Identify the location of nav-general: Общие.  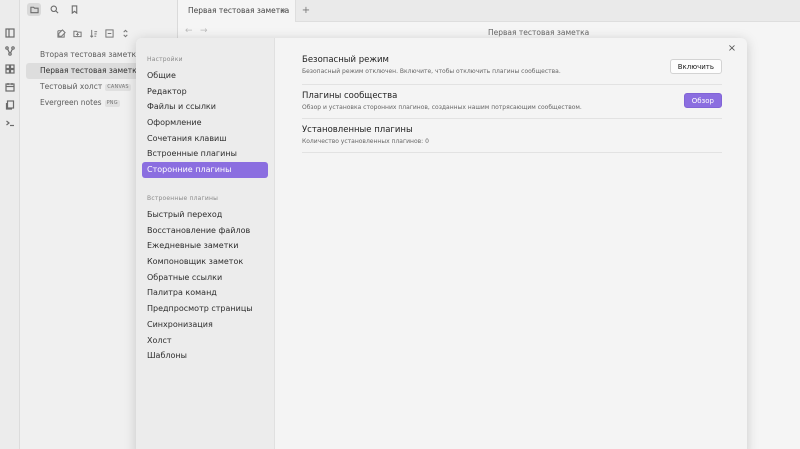
(205, 76).